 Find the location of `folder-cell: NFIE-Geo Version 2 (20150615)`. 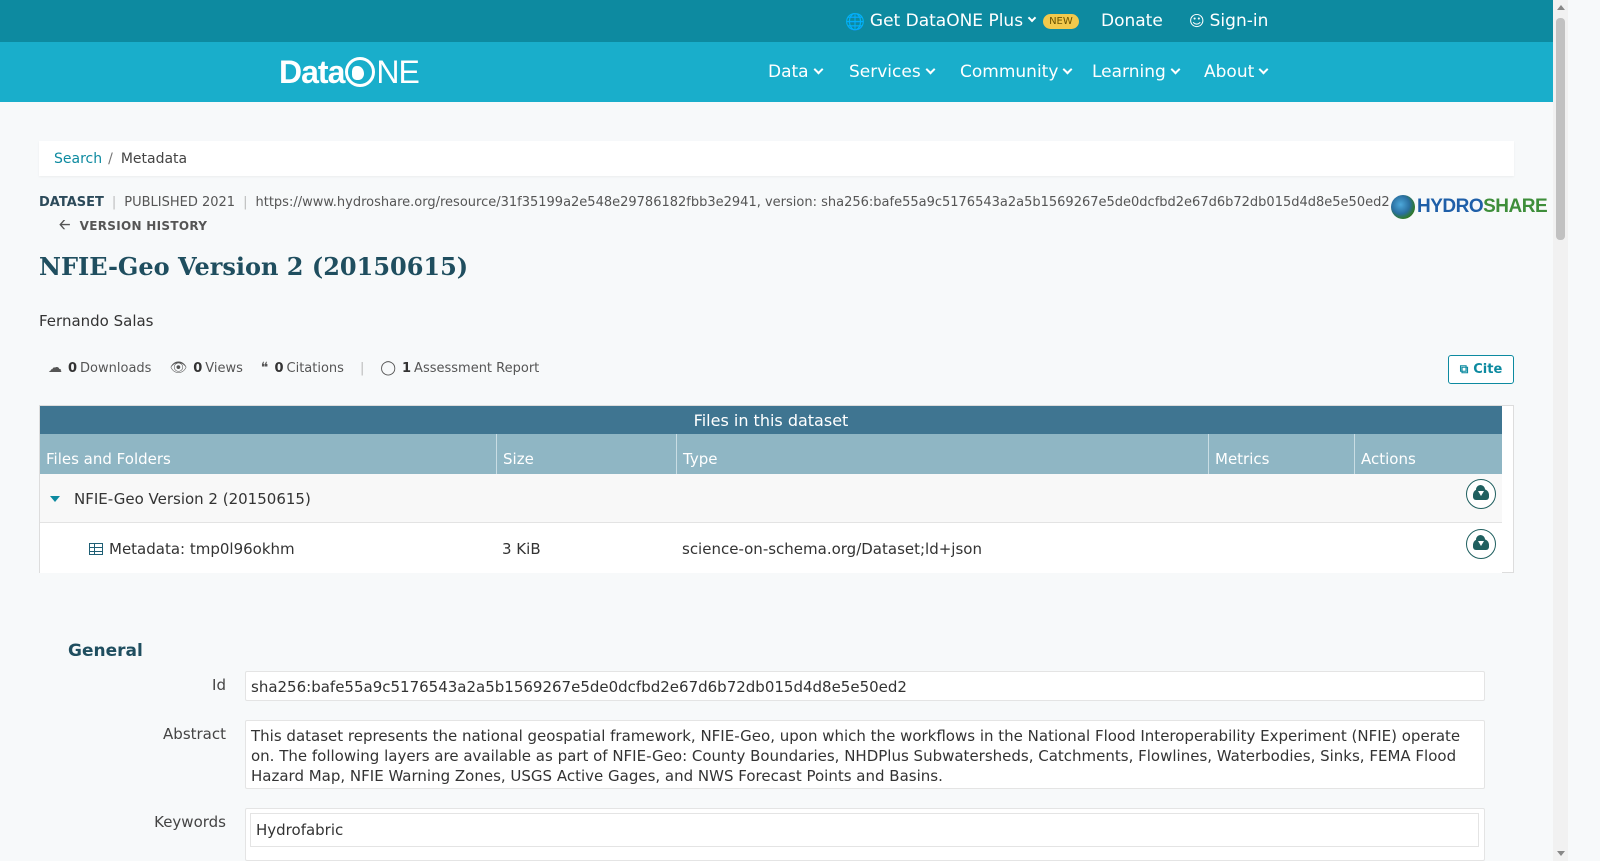

folder-cell: NFIE-Geo Version 2 (20150615) is located at coordinates (180, 498).